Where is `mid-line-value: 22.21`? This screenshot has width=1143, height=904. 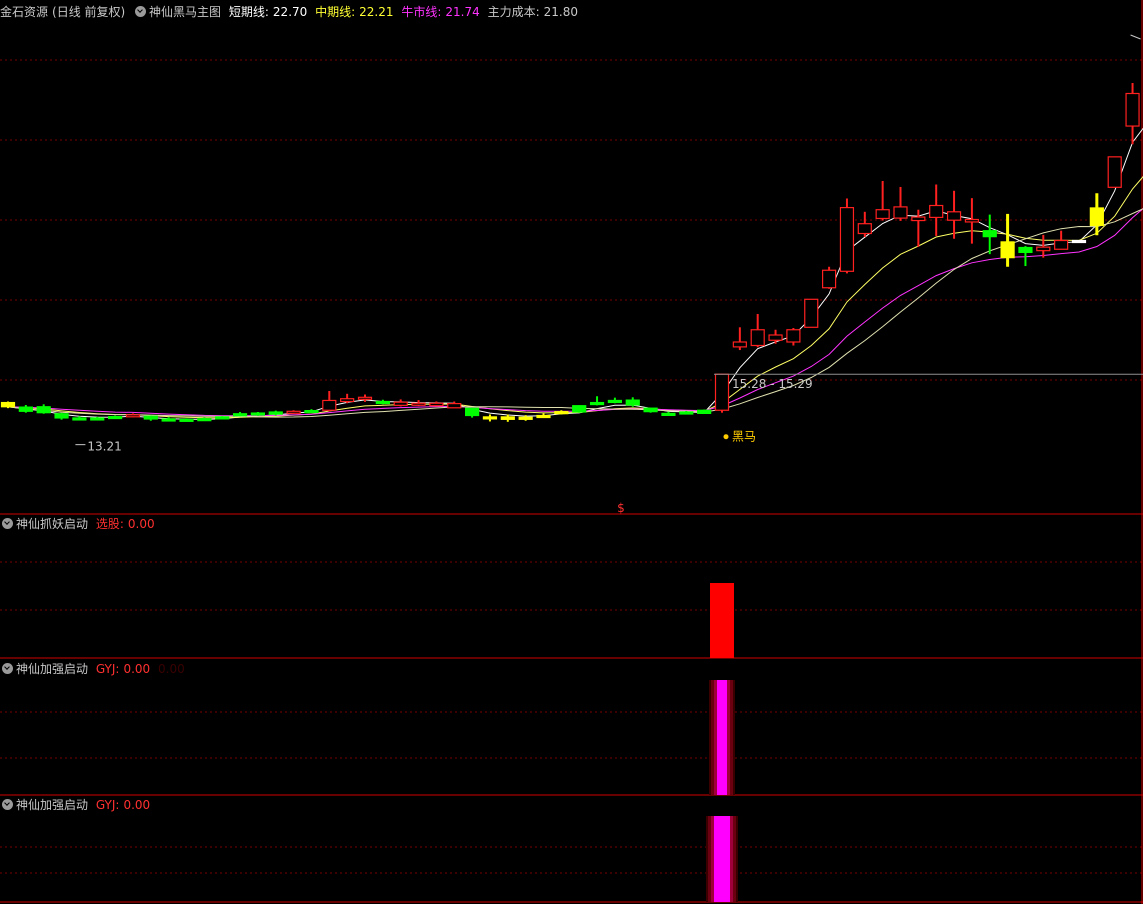 mid-line-value: 22.21 is located at coordinates (376, 12).